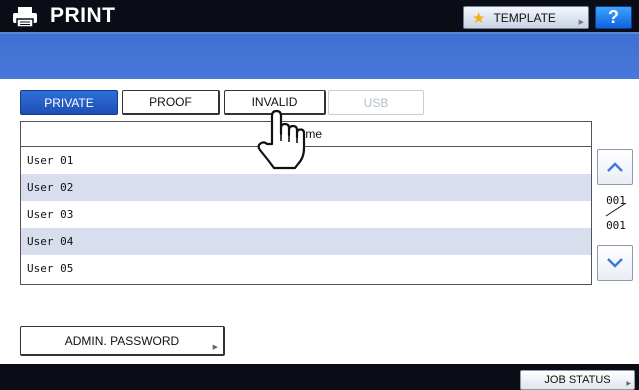  What do you see at coordinates (171, 102) in the screenshot?
I see `tab-proof: PROOF` at bounding box center [171, 102].